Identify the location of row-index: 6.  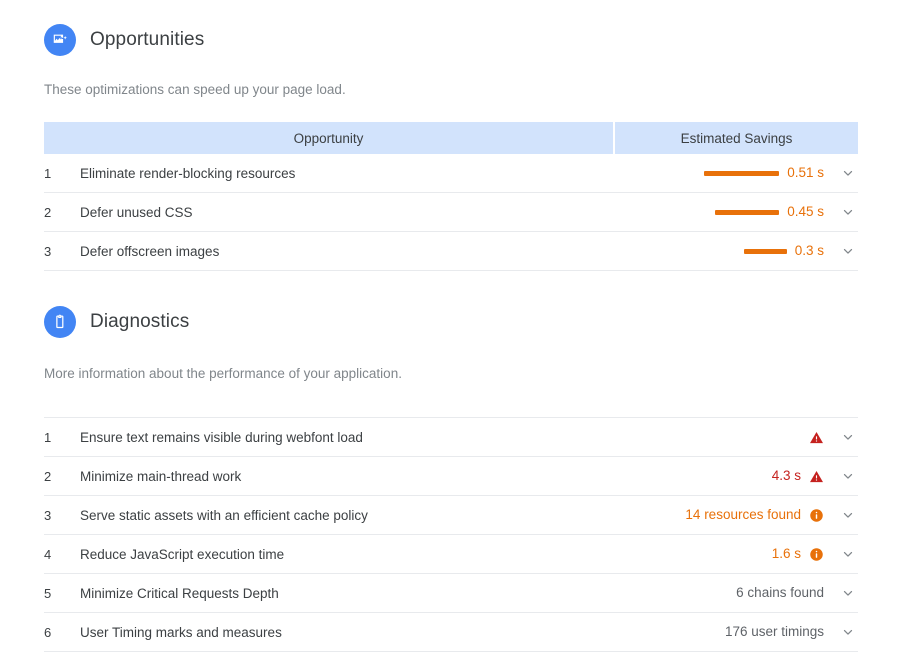
(62, 632).